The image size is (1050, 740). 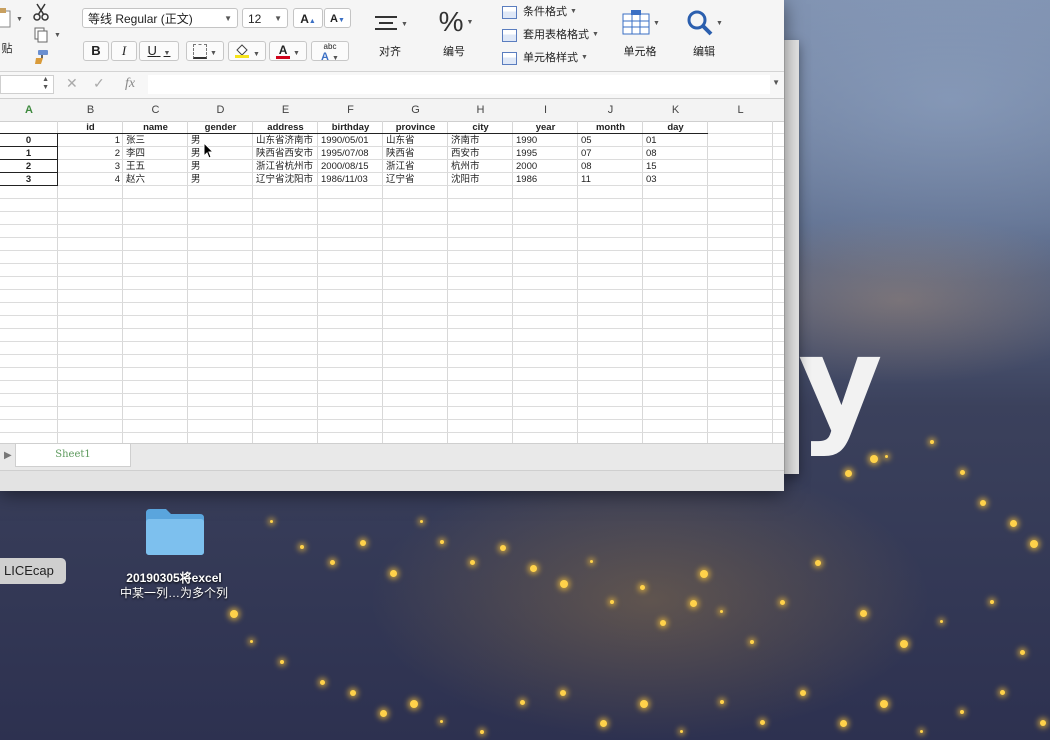 I want to click on percent-icon: % ▼, so click(x=456, y=22).